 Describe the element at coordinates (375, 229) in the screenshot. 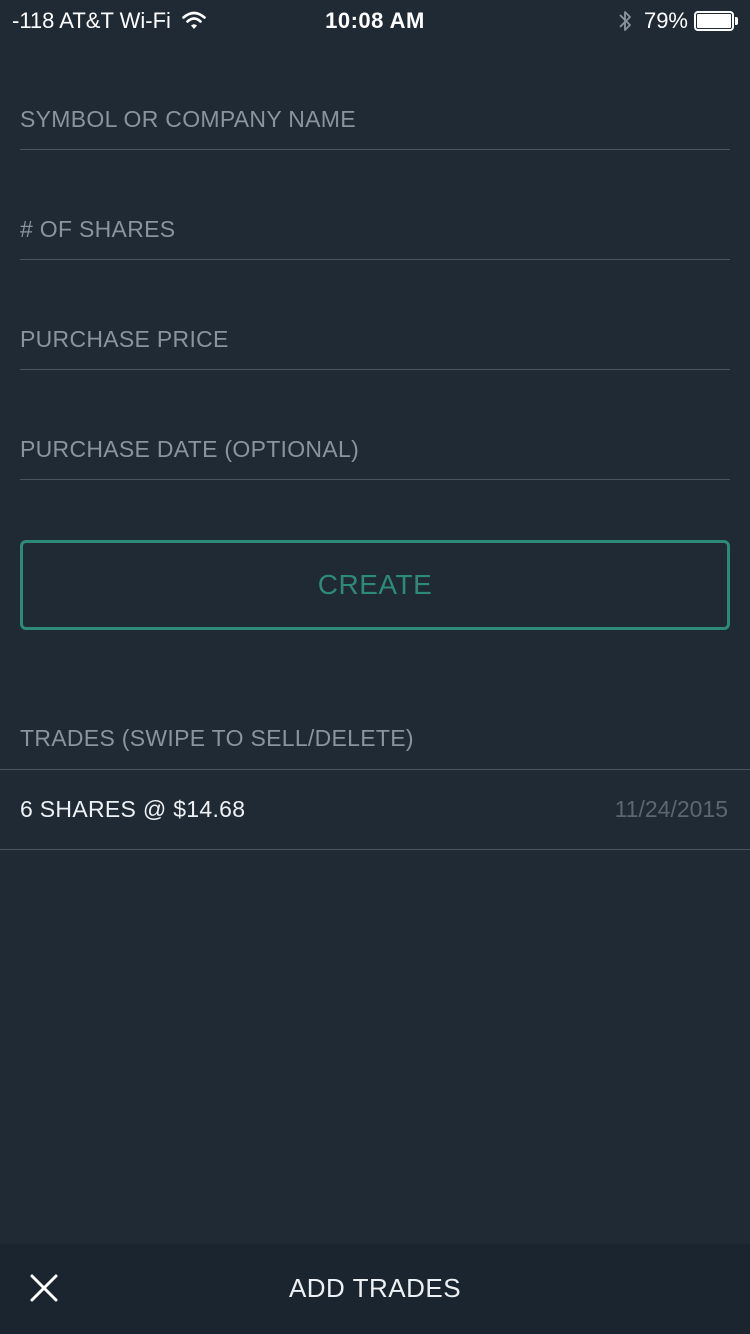

I see `shares-input` at that location.